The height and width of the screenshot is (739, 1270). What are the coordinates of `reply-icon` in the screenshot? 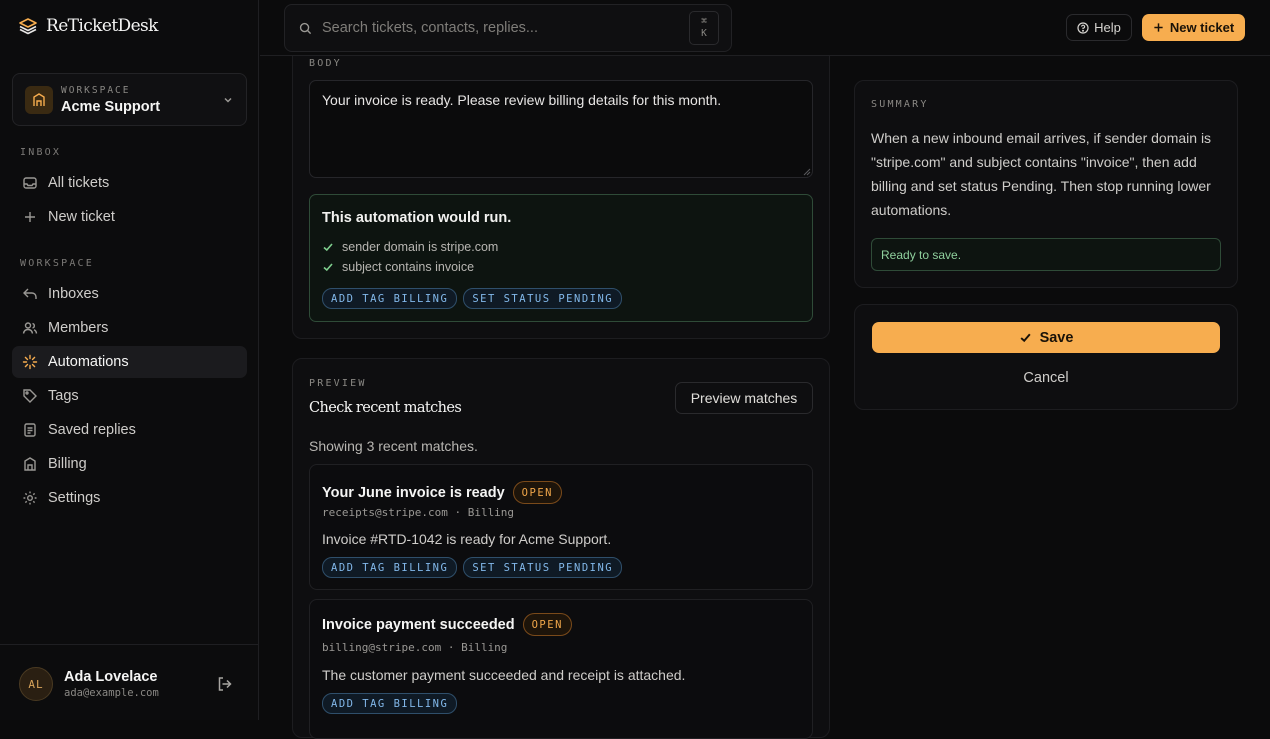 It's located at (30, 293).